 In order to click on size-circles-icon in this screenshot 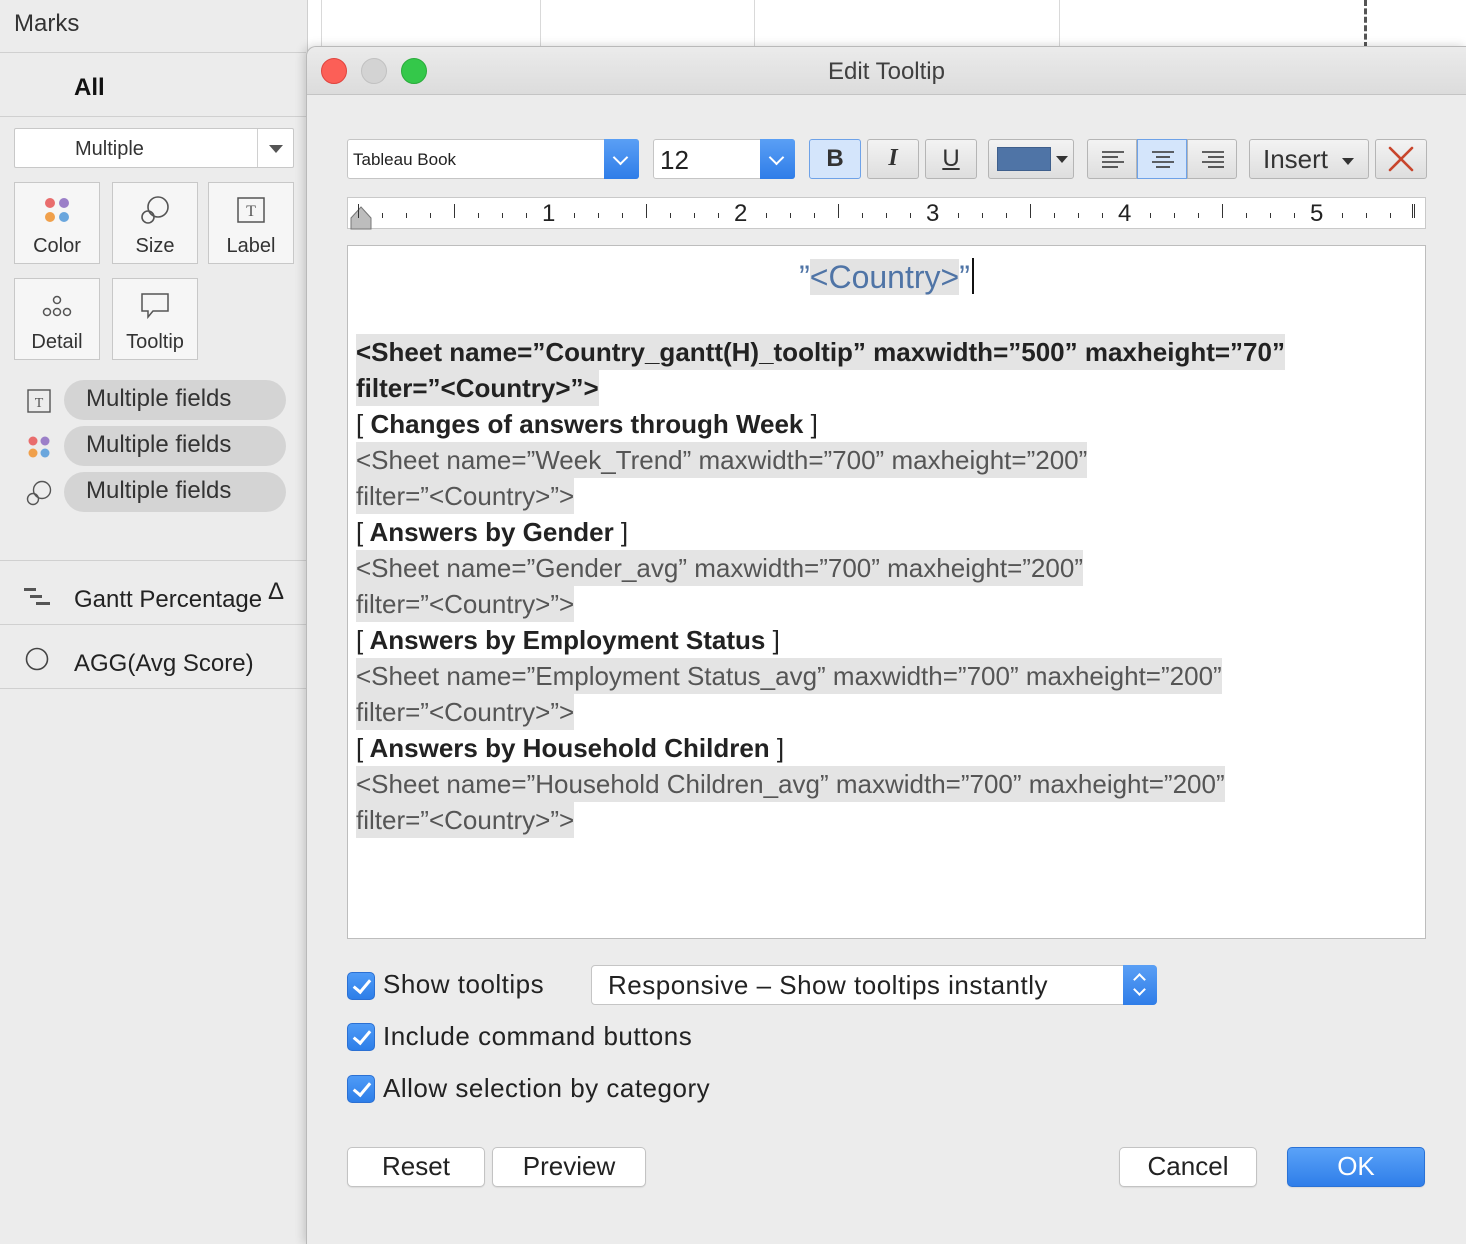, I will do `click(155, 210)`.